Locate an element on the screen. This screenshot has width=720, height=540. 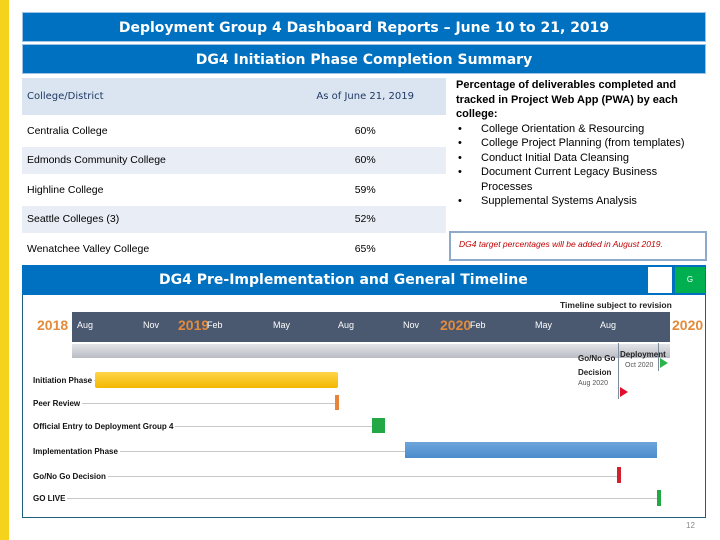
year-label: 2019 is located at coordinates (194, 325).